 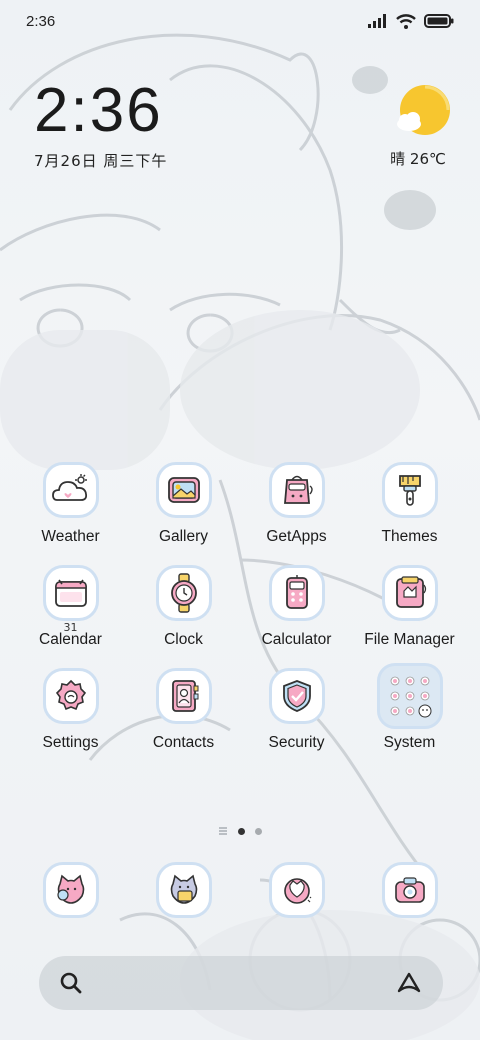 I want to click on menu-lines-icon, so click(x=223, y=831).